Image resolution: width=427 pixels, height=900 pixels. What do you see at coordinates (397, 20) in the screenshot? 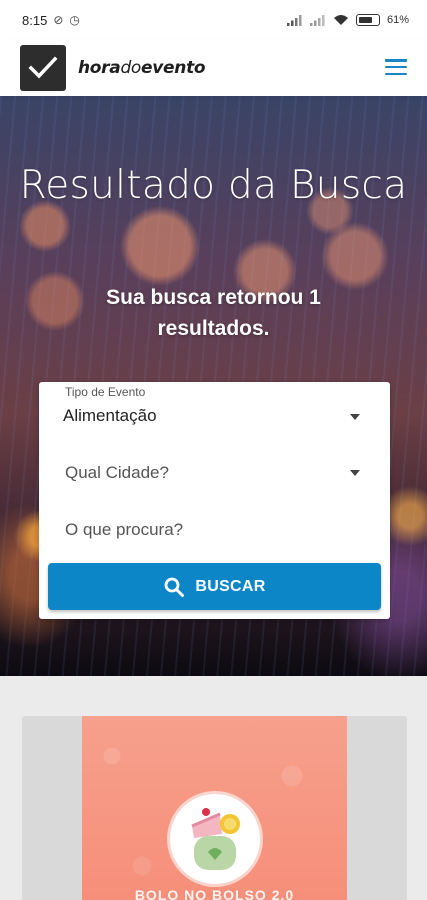
I see `battery-percent: 61%` at bounding box center [397, 20].